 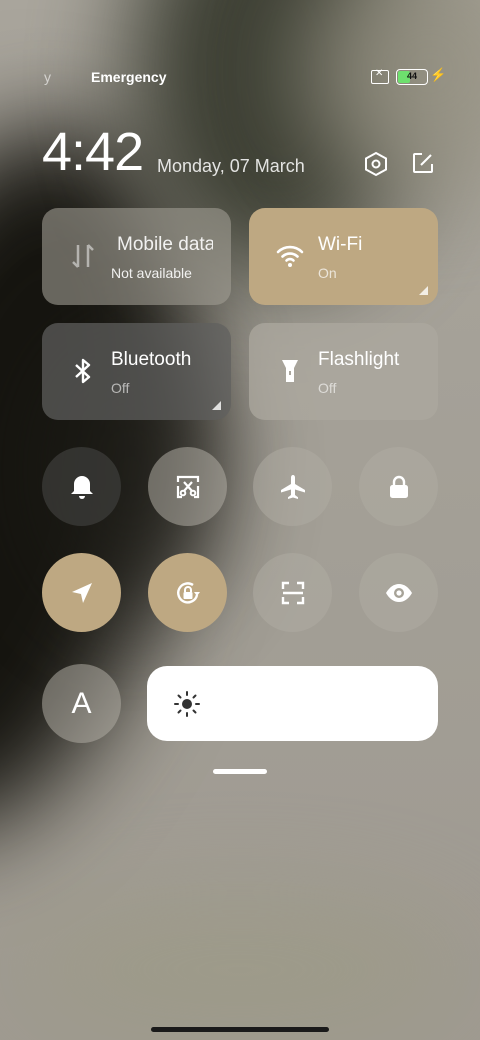 What do you see at coordinates (93, 152) in the screenshot?
I see `clock: 4:42` at bounding box center [93, 152].